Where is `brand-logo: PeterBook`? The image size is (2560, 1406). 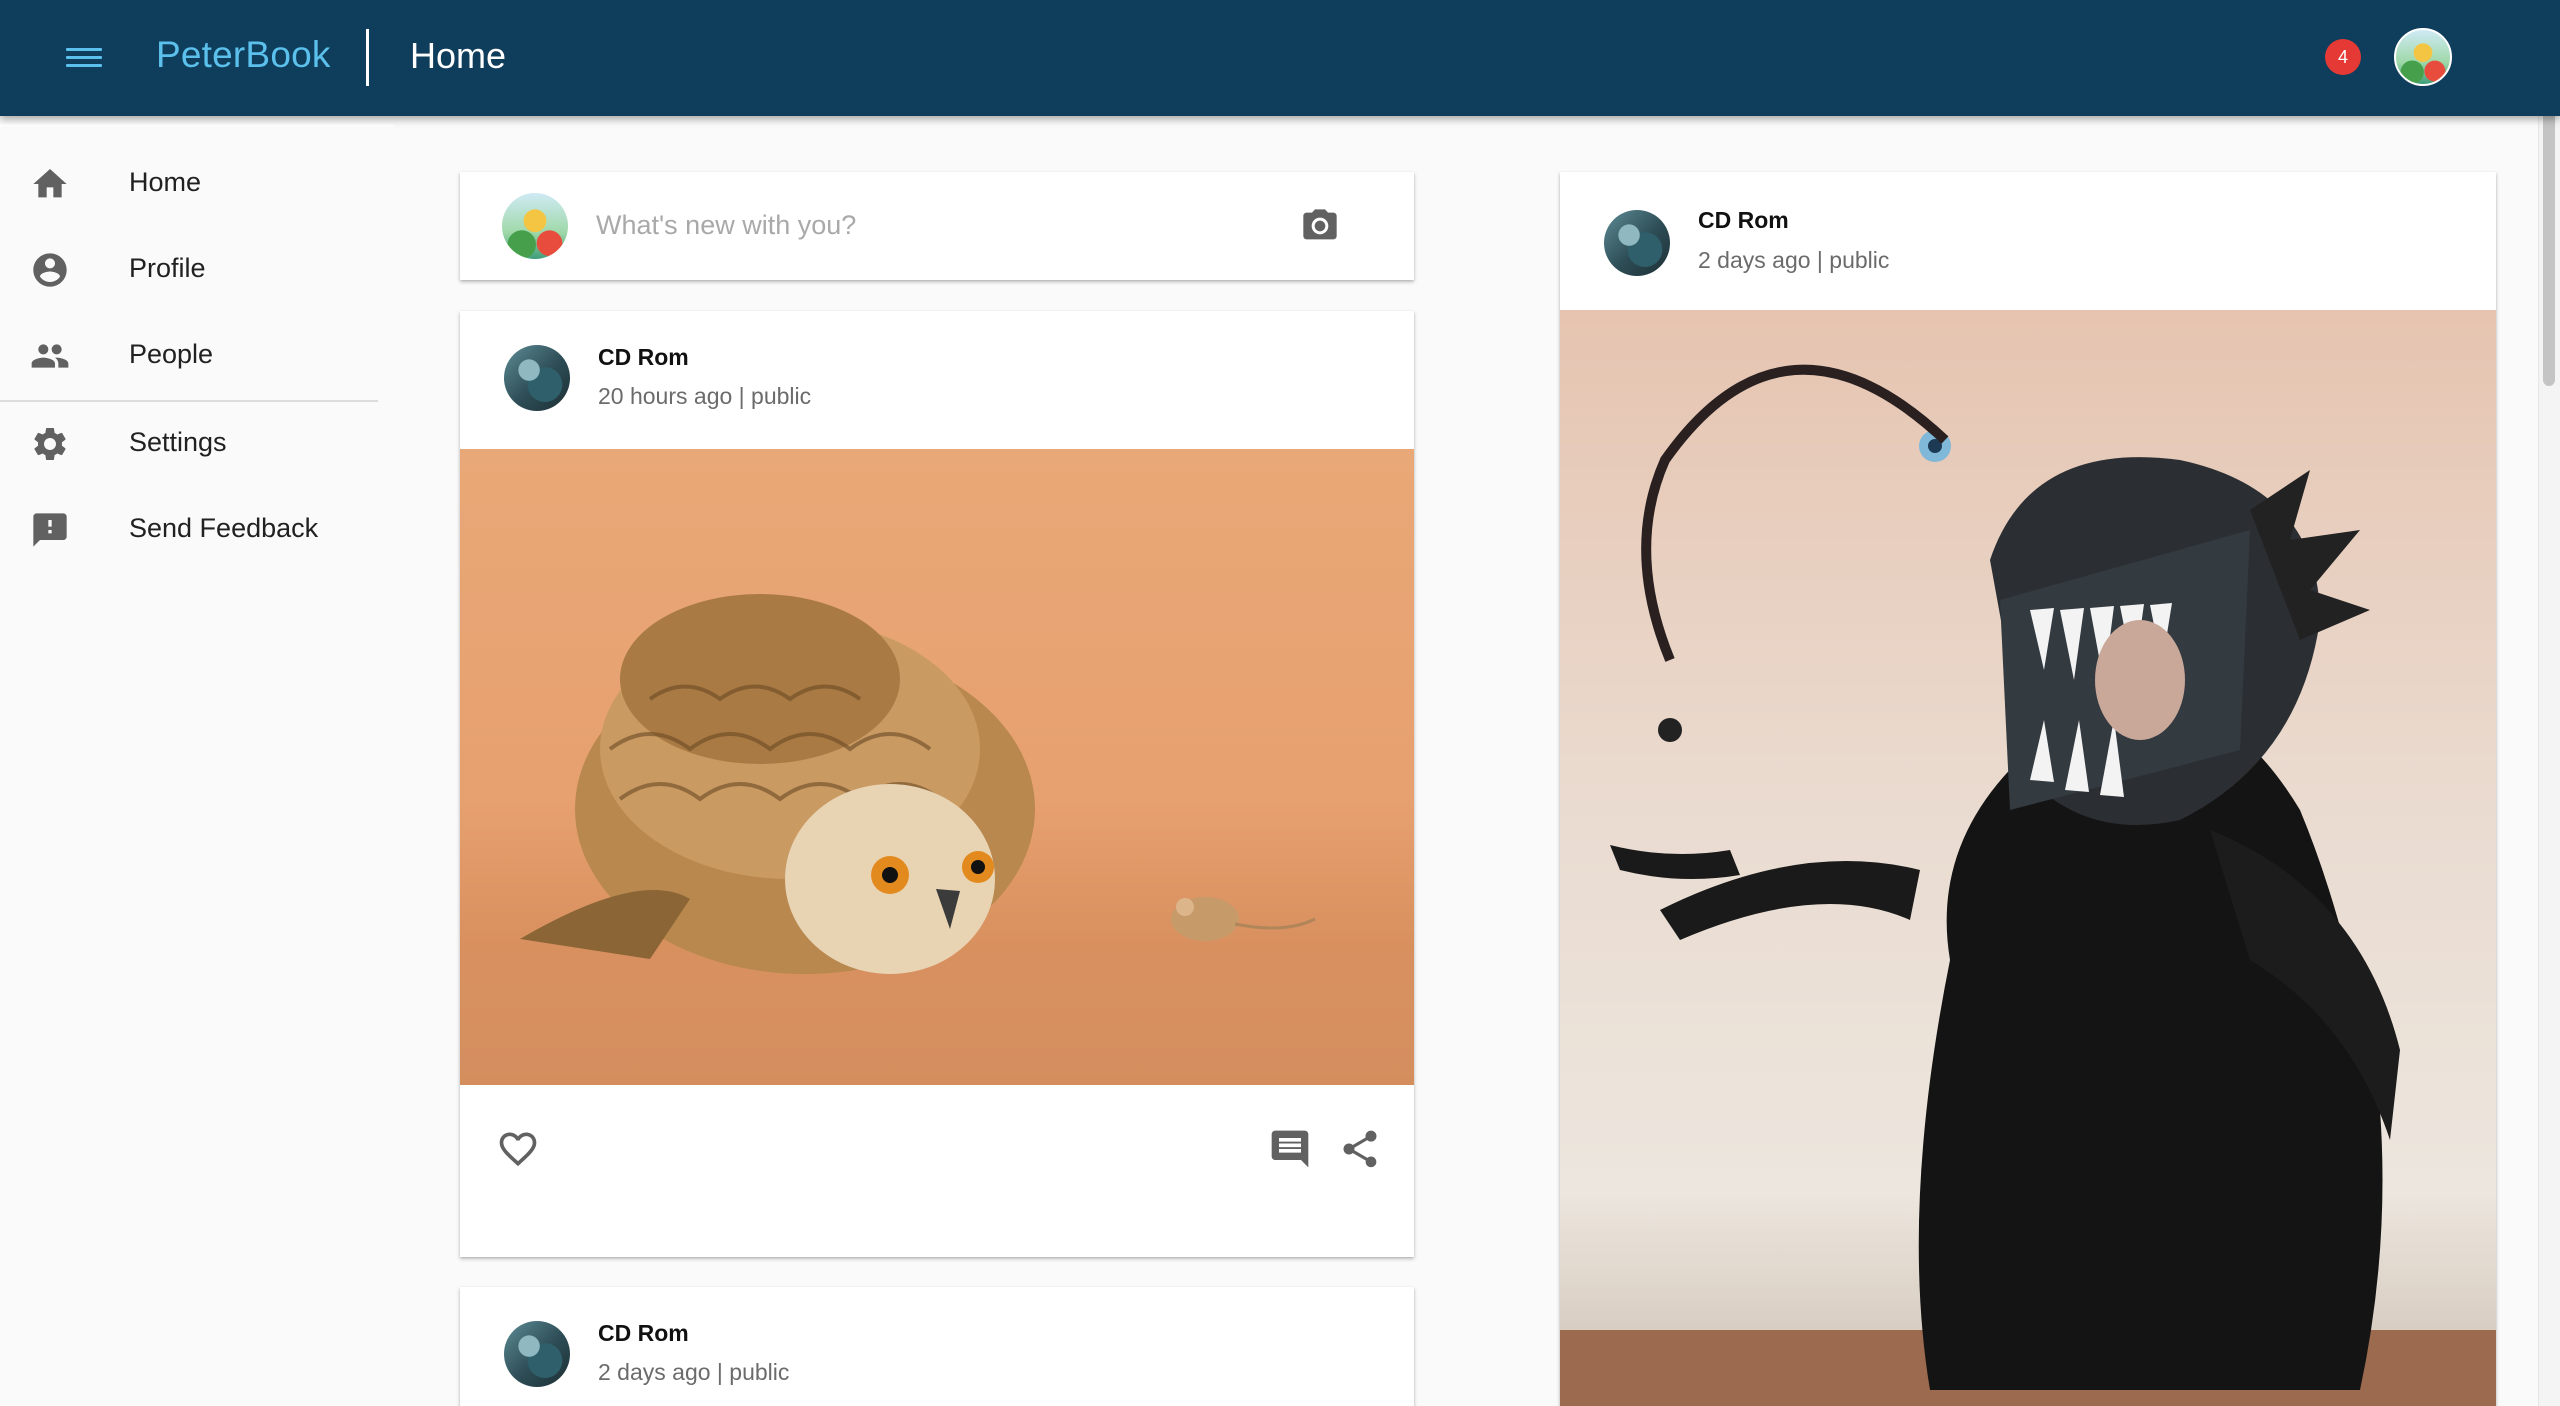 brand-logo: PeterBook is located at coordinates (243, 55).